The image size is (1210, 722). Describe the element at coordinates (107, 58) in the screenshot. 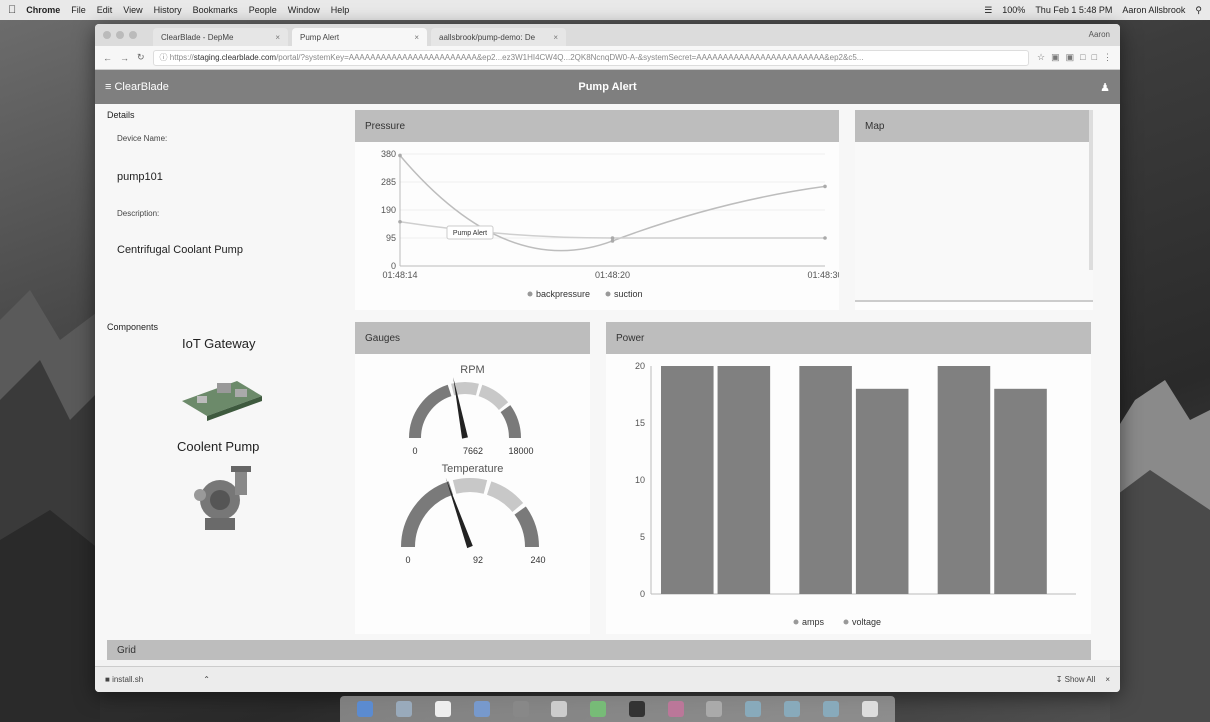

I see `back-icon: ←` at that location.